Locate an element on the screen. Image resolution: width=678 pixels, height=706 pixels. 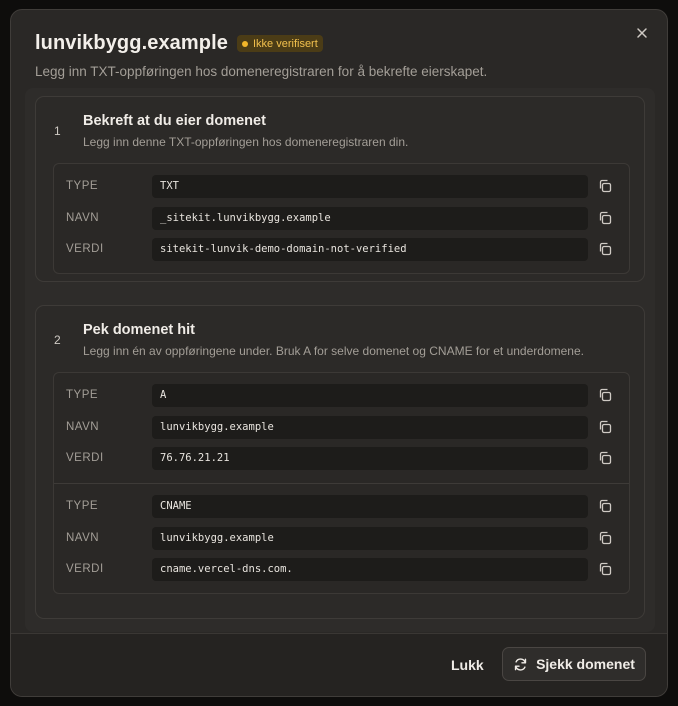
refresh-icon is located at coordinates (520, 664).